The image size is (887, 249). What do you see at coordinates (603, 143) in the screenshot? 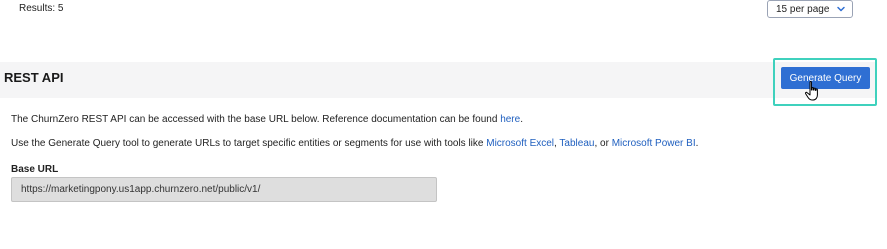
I see `separator-or: , or` at bounding box center [603, 143].